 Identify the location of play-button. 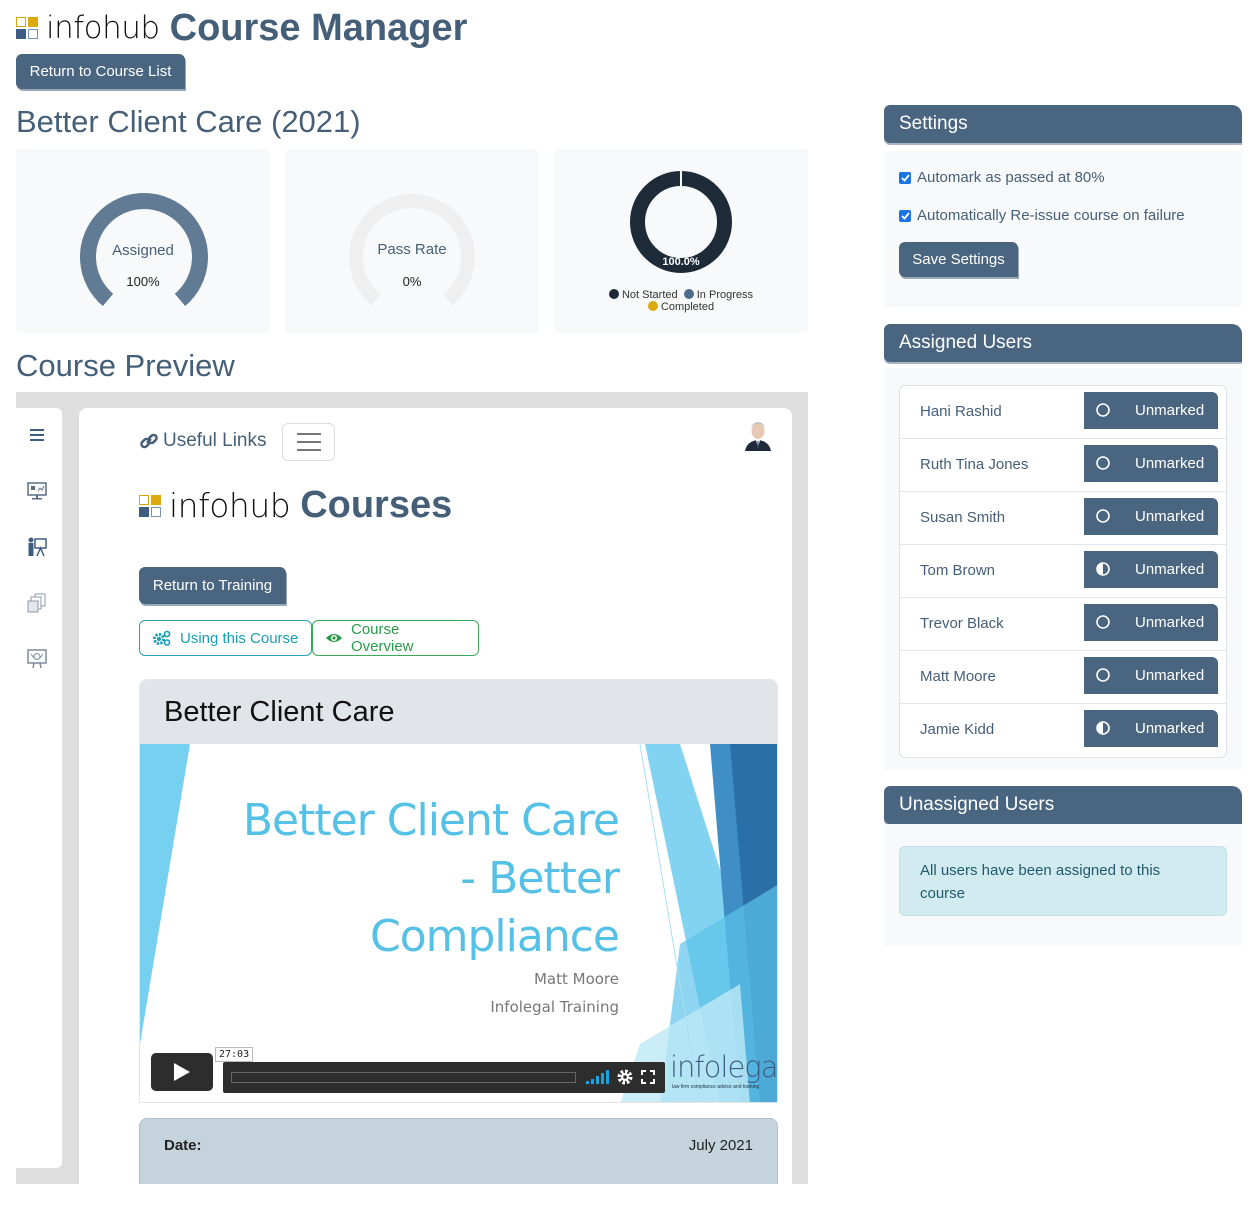
(182, 1072).